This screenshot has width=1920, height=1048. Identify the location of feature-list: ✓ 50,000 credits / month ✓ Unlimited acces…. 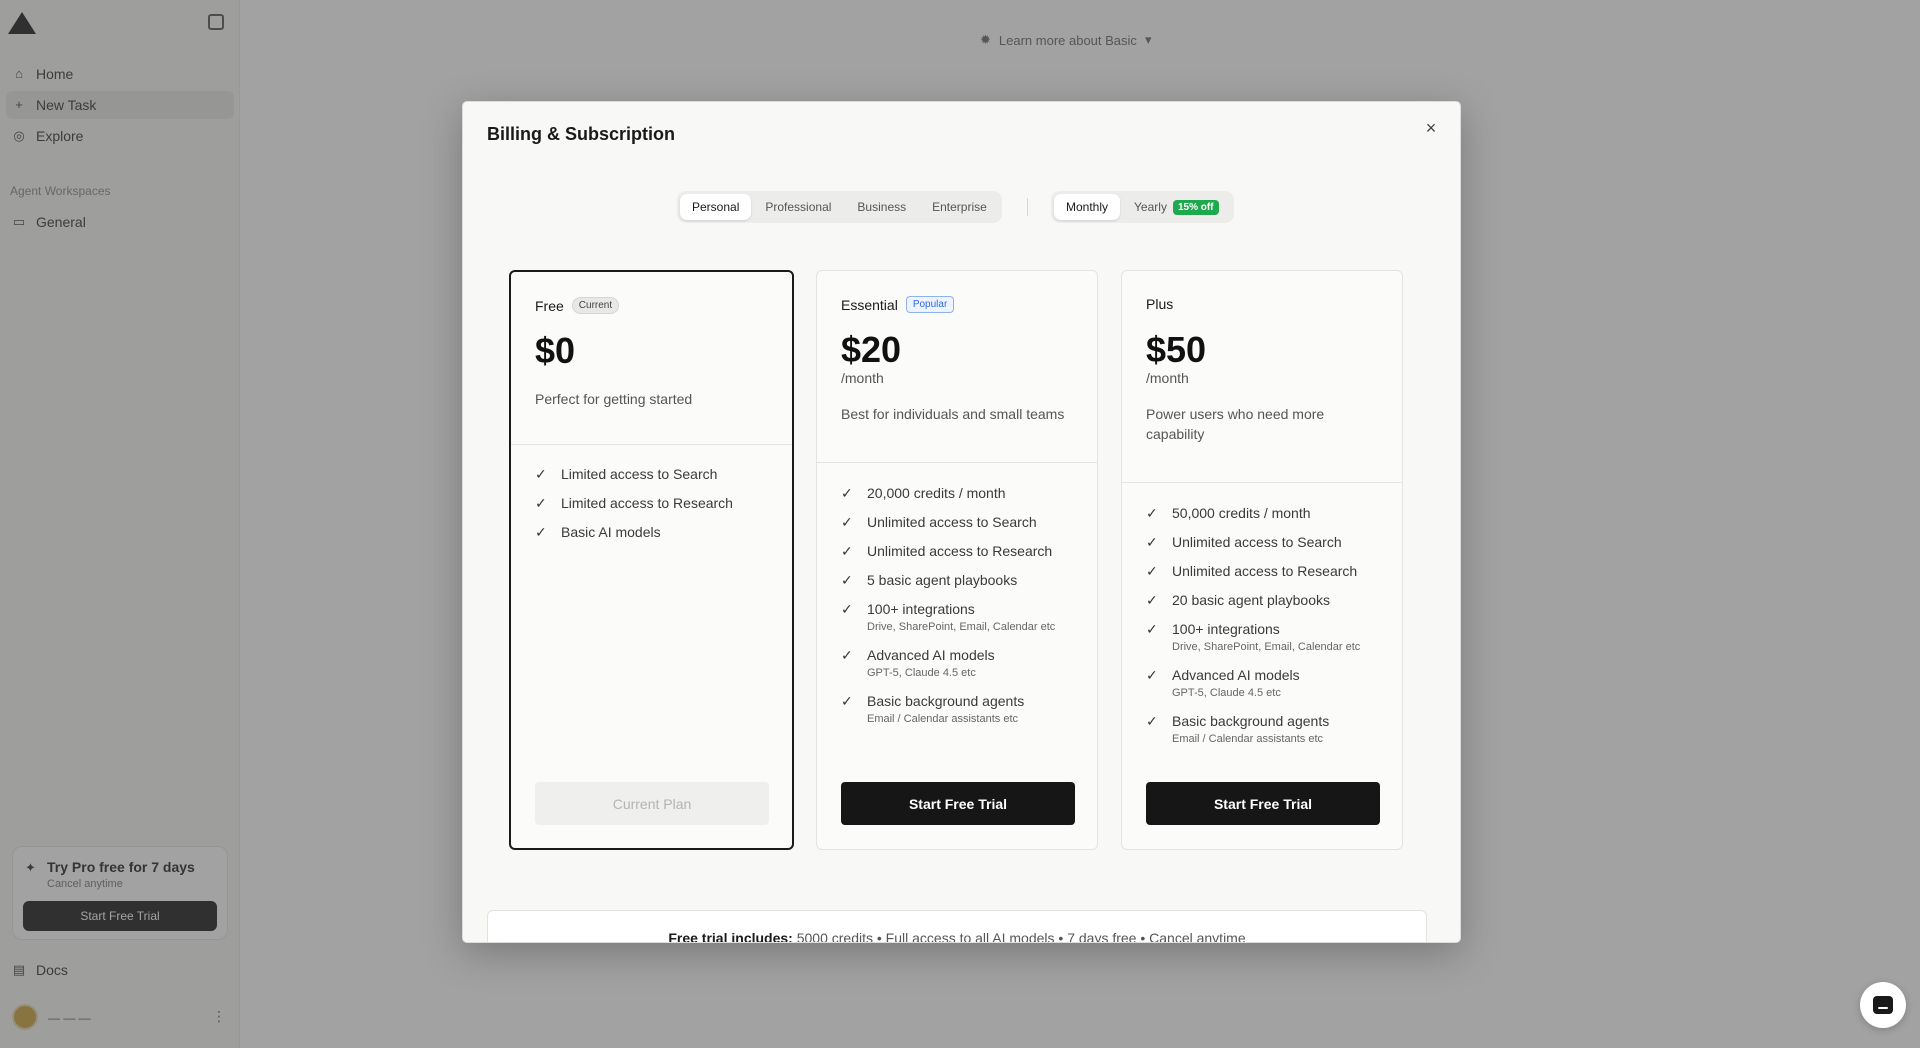
(1262, 631).